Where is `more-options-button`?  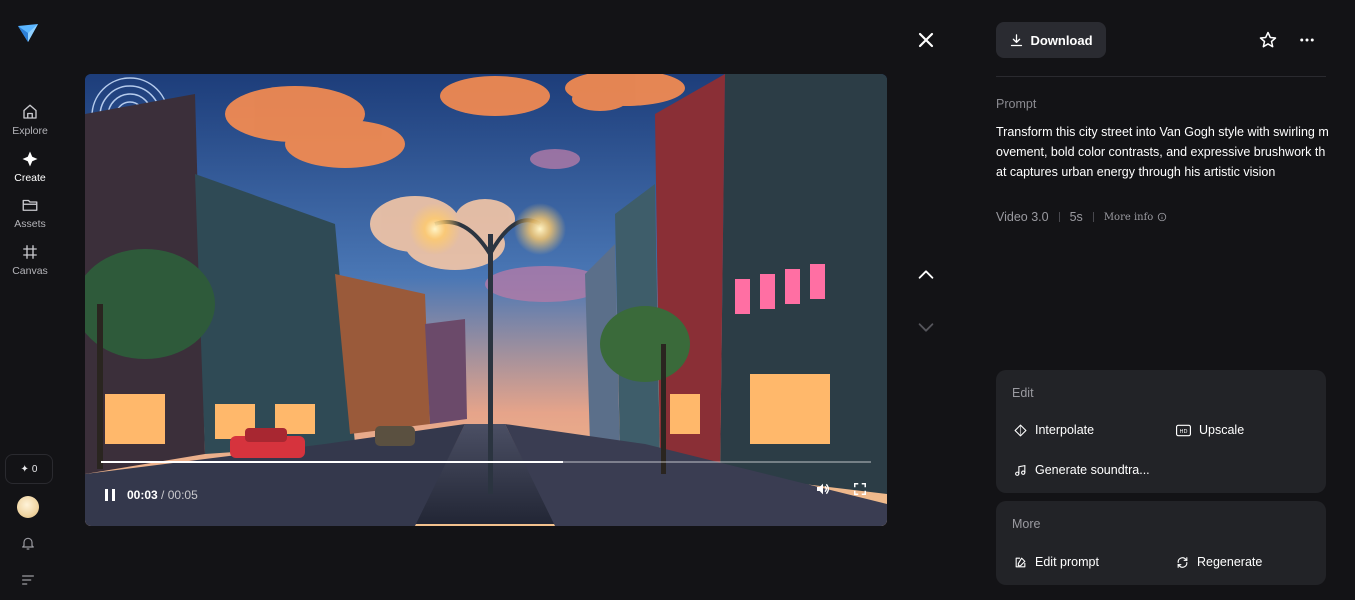
more-options-button is located at coordinates (1307, 42).